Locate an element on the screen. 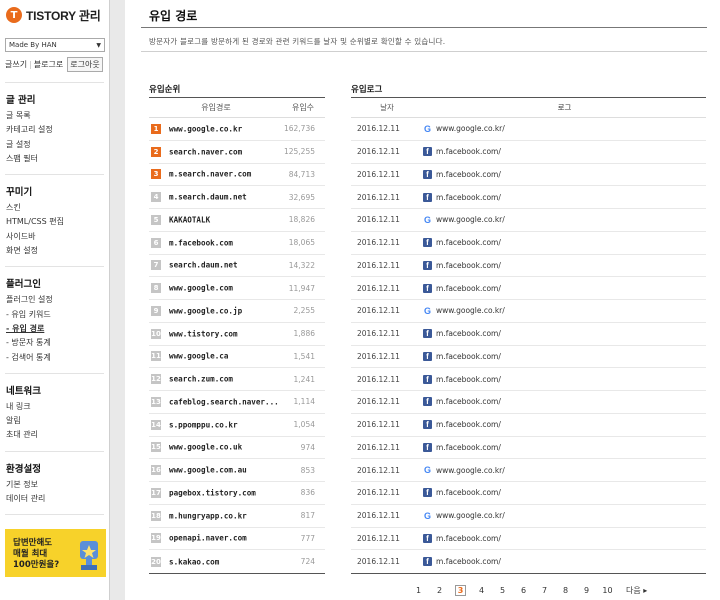  table-row: 2016.12.11 f m.facebook.com/ is located at coordinates (528, 266).